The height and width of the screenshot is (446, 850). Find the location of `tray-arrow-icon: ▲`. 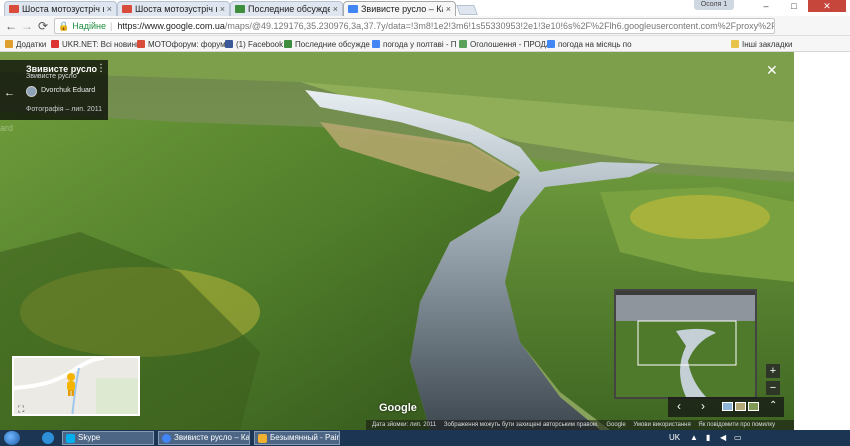

tray-arrow-icon: ▲ is located at coordinates (694, 437).